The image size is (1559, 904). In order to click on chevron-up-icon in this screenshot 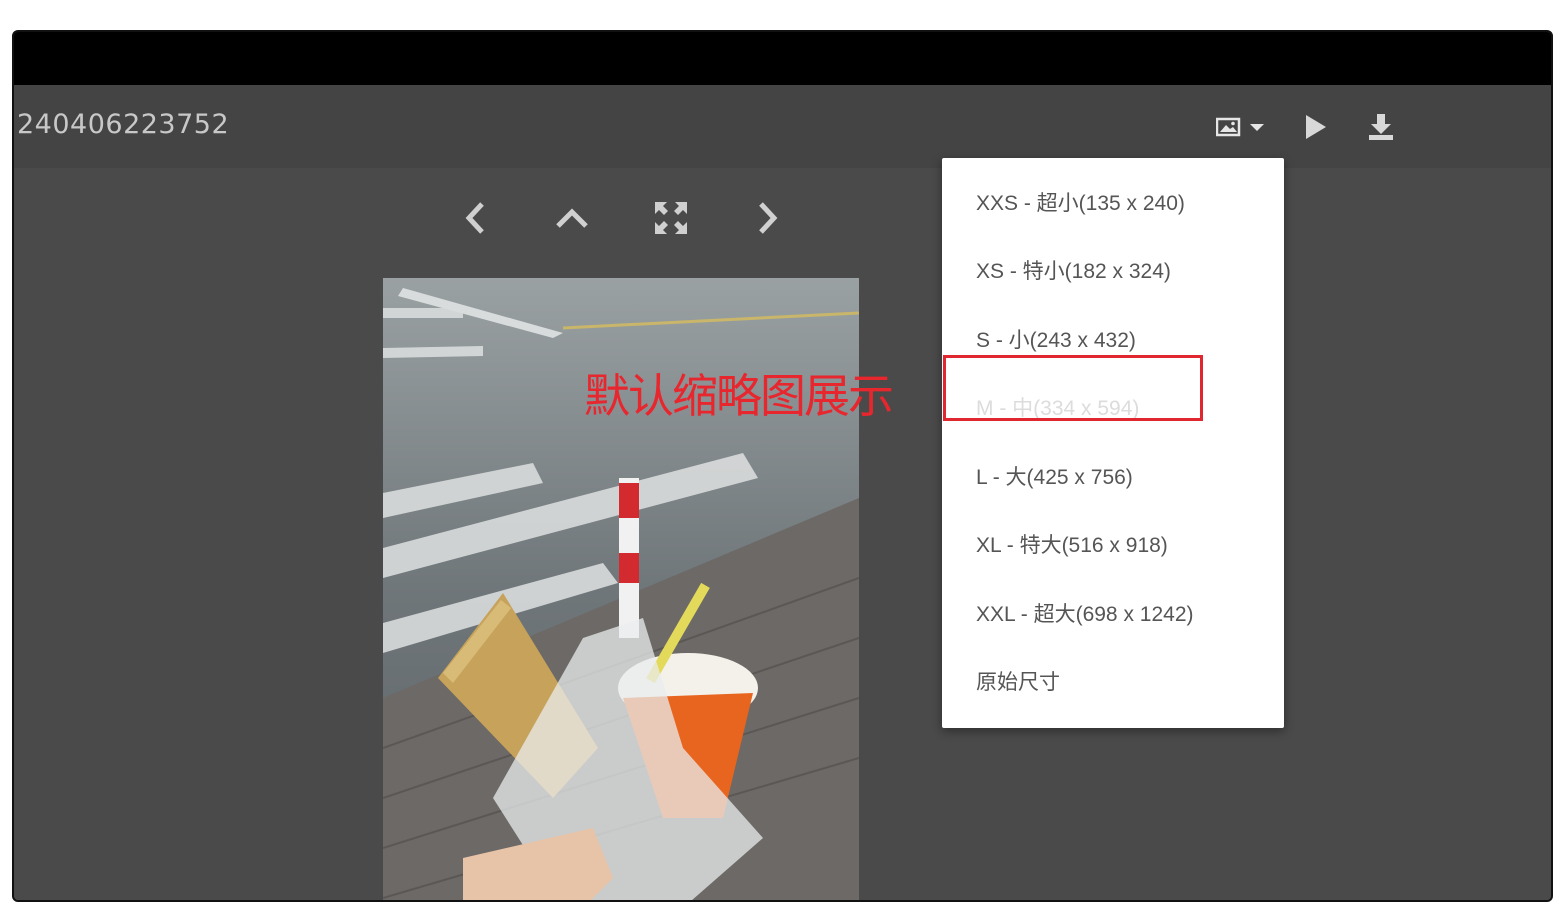, I will do `click(572, 220)`.